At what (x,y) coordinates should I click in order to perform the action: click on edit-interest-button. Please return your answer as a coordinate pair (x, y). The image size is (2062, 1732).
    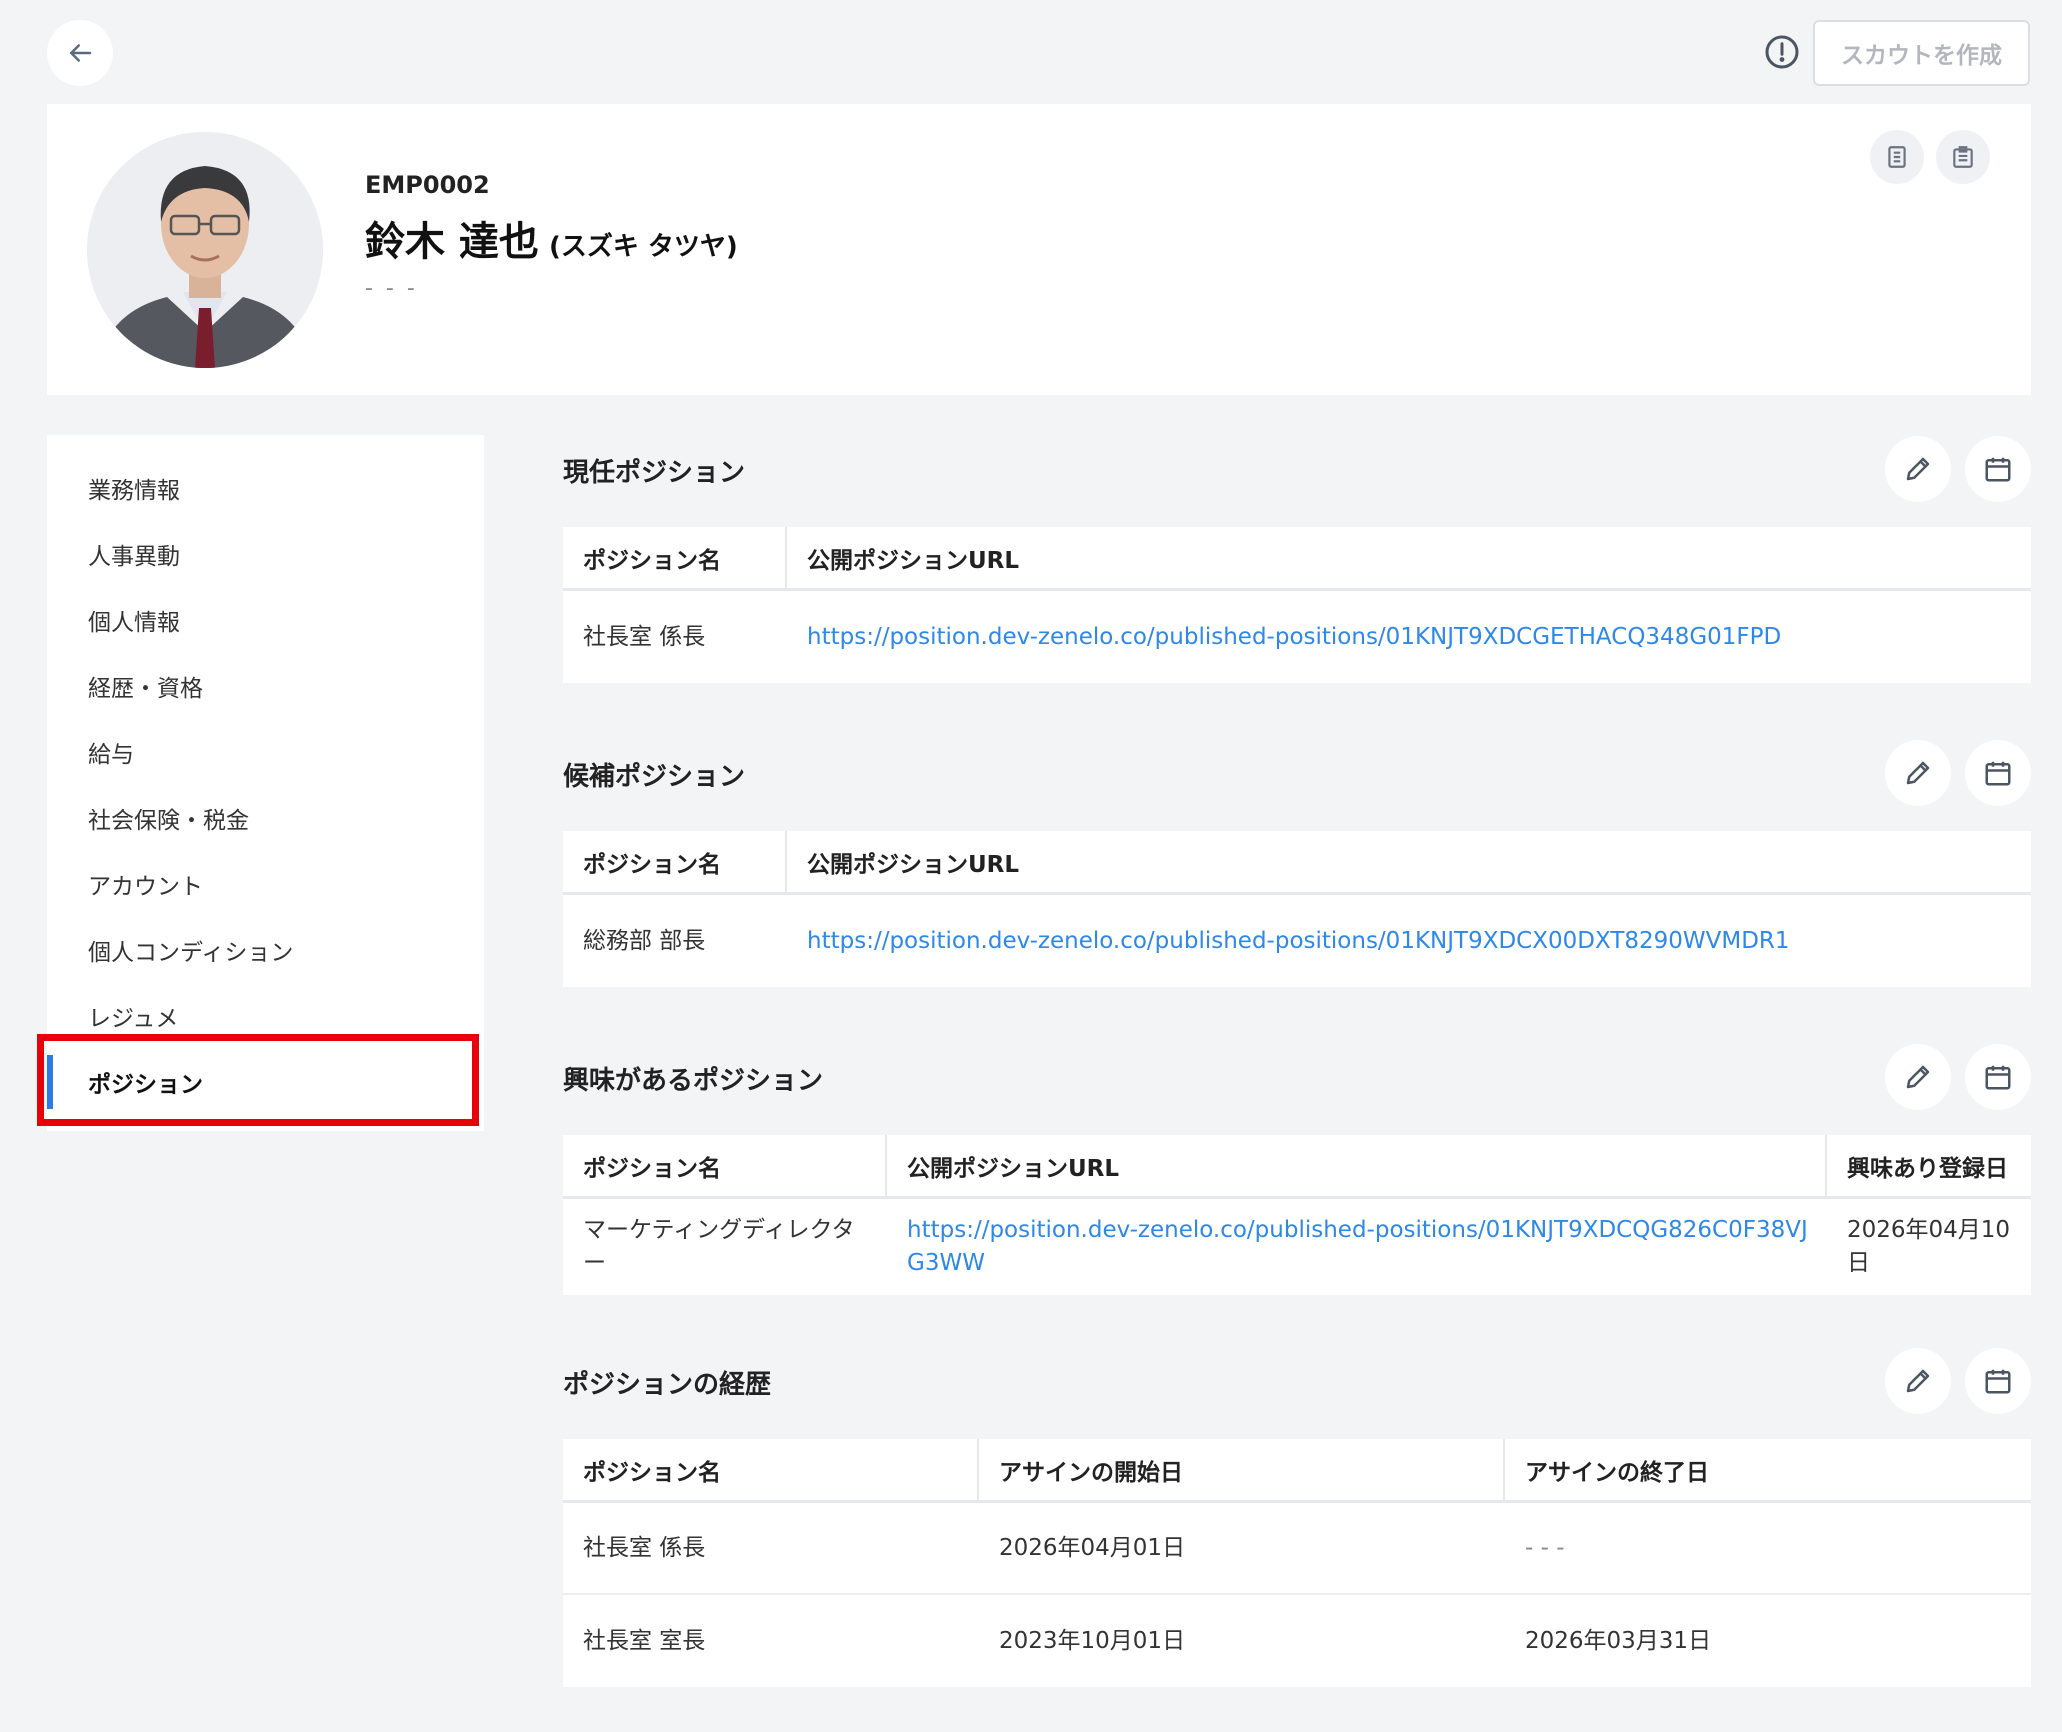
    Looking at the image, I should click on (1918, 1077).